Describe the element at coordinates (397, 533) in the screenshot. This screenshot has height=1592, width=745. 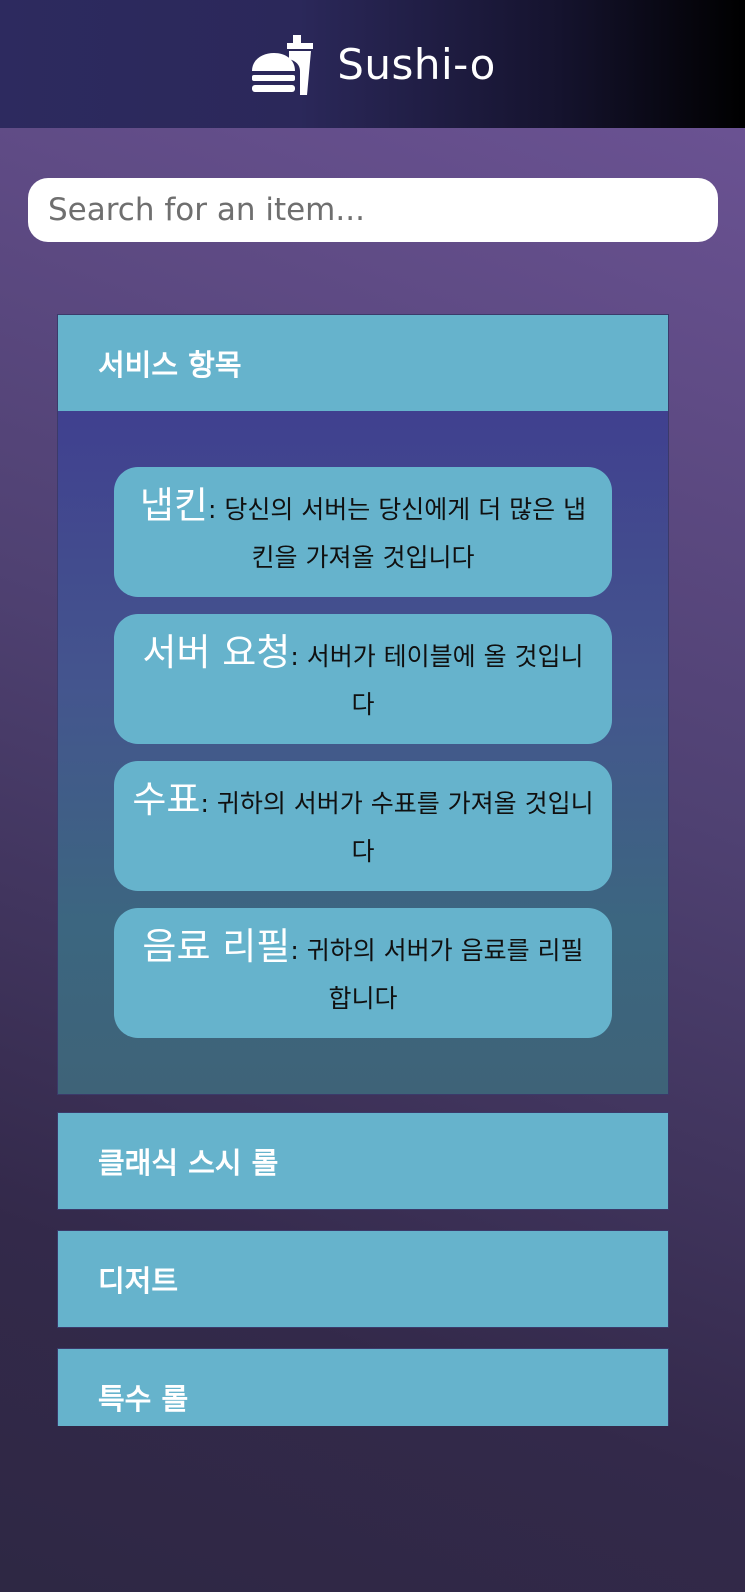
I see `service-desc: : 당신의 서버는 당신에게 더 많은 냅킨을 가져올 것입니다` at that location.